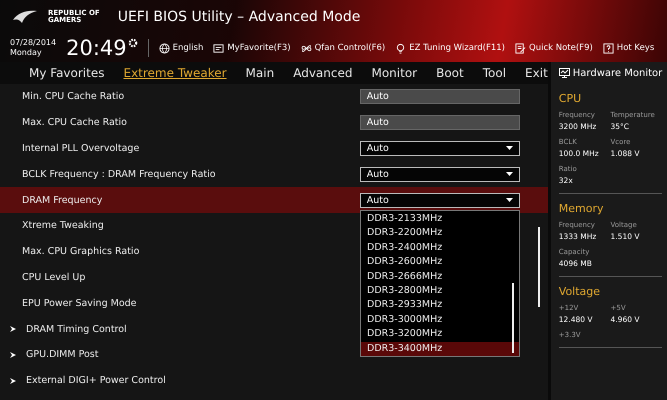  What do you see at coordinates (322, 73) in the screenshot?
I see `menu-tab: Advanced` at bounding box center [322, 73].